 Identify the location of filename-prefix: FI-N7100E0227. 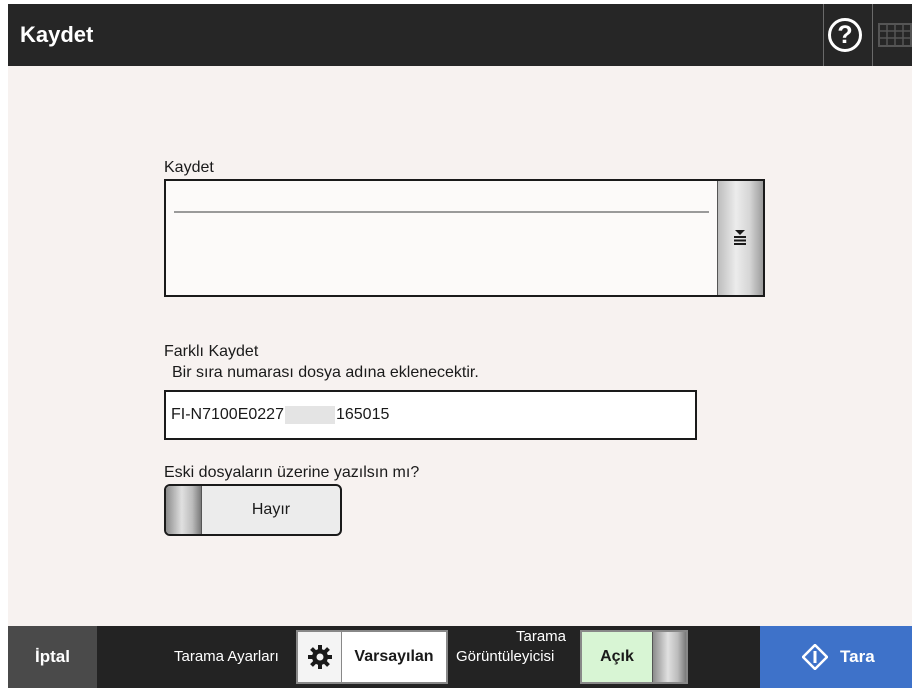
(227, 414).